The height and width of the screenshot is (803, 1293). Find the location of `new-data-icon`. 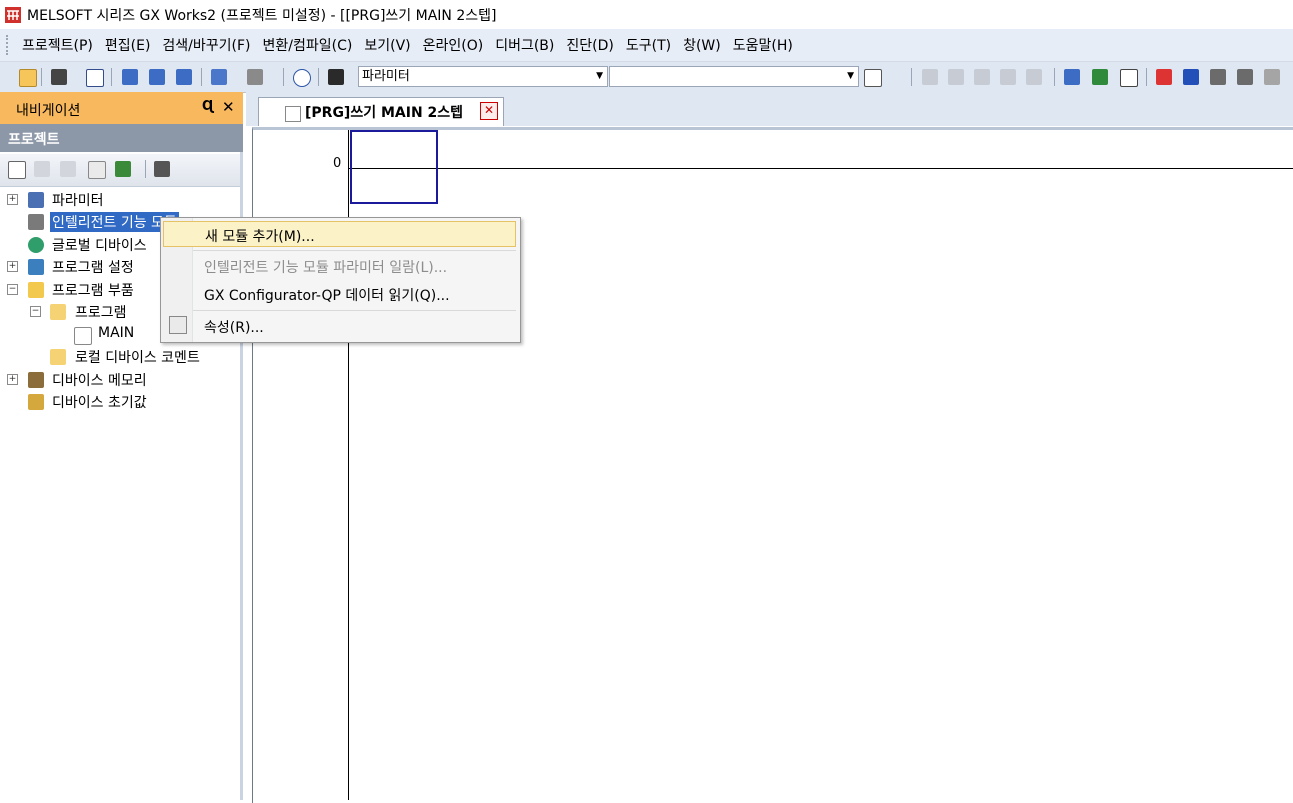

new-data-icon is located at coordinates (17, 170).